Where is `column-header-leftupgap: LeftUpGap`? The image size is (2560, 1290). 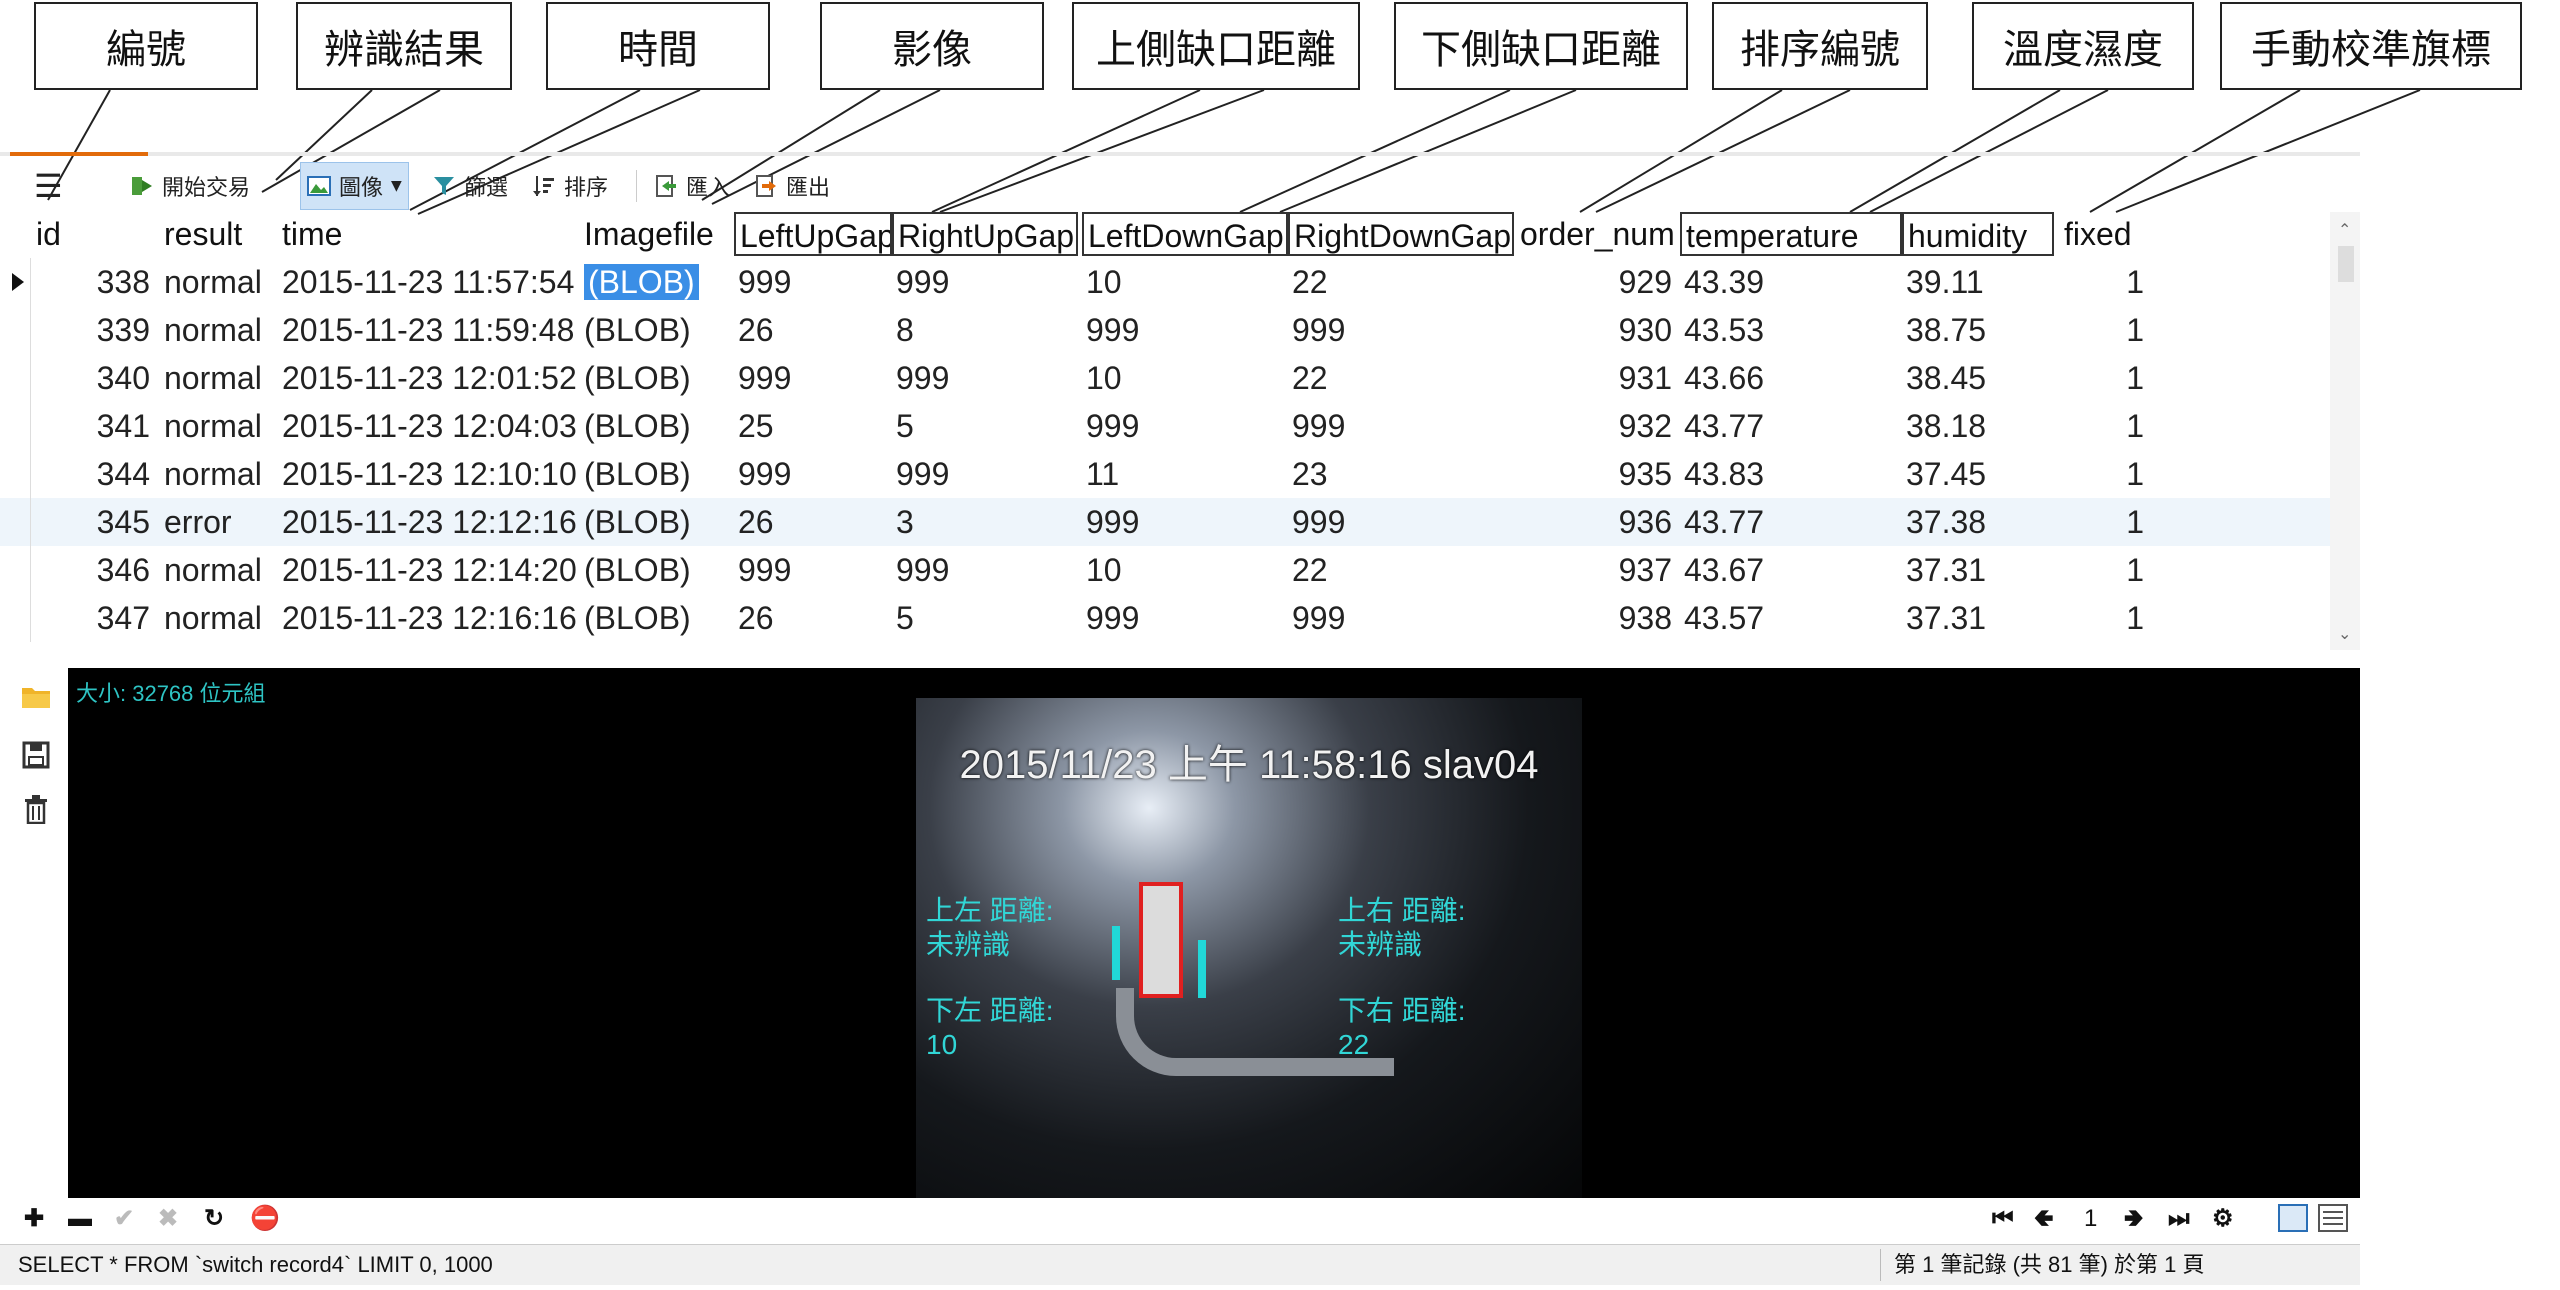
column-header-leftupgap: LeftUpGap is located at coordinates (813, 234).